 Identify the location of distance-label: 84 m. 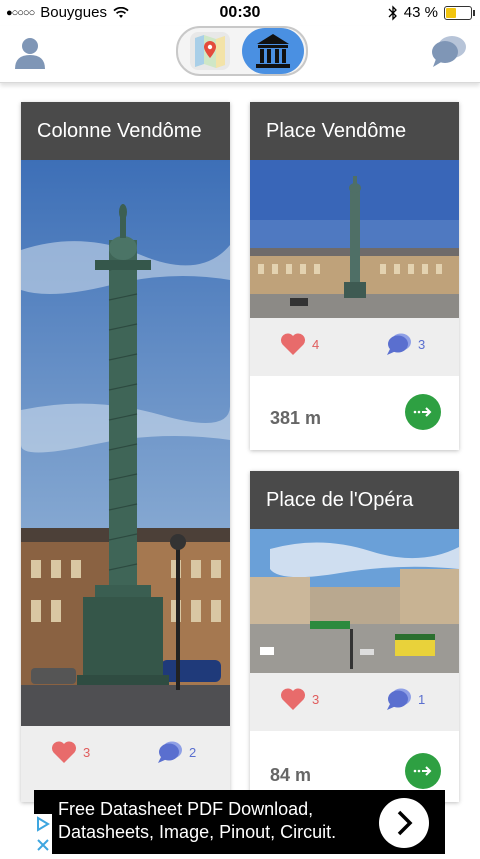
(291, 775).